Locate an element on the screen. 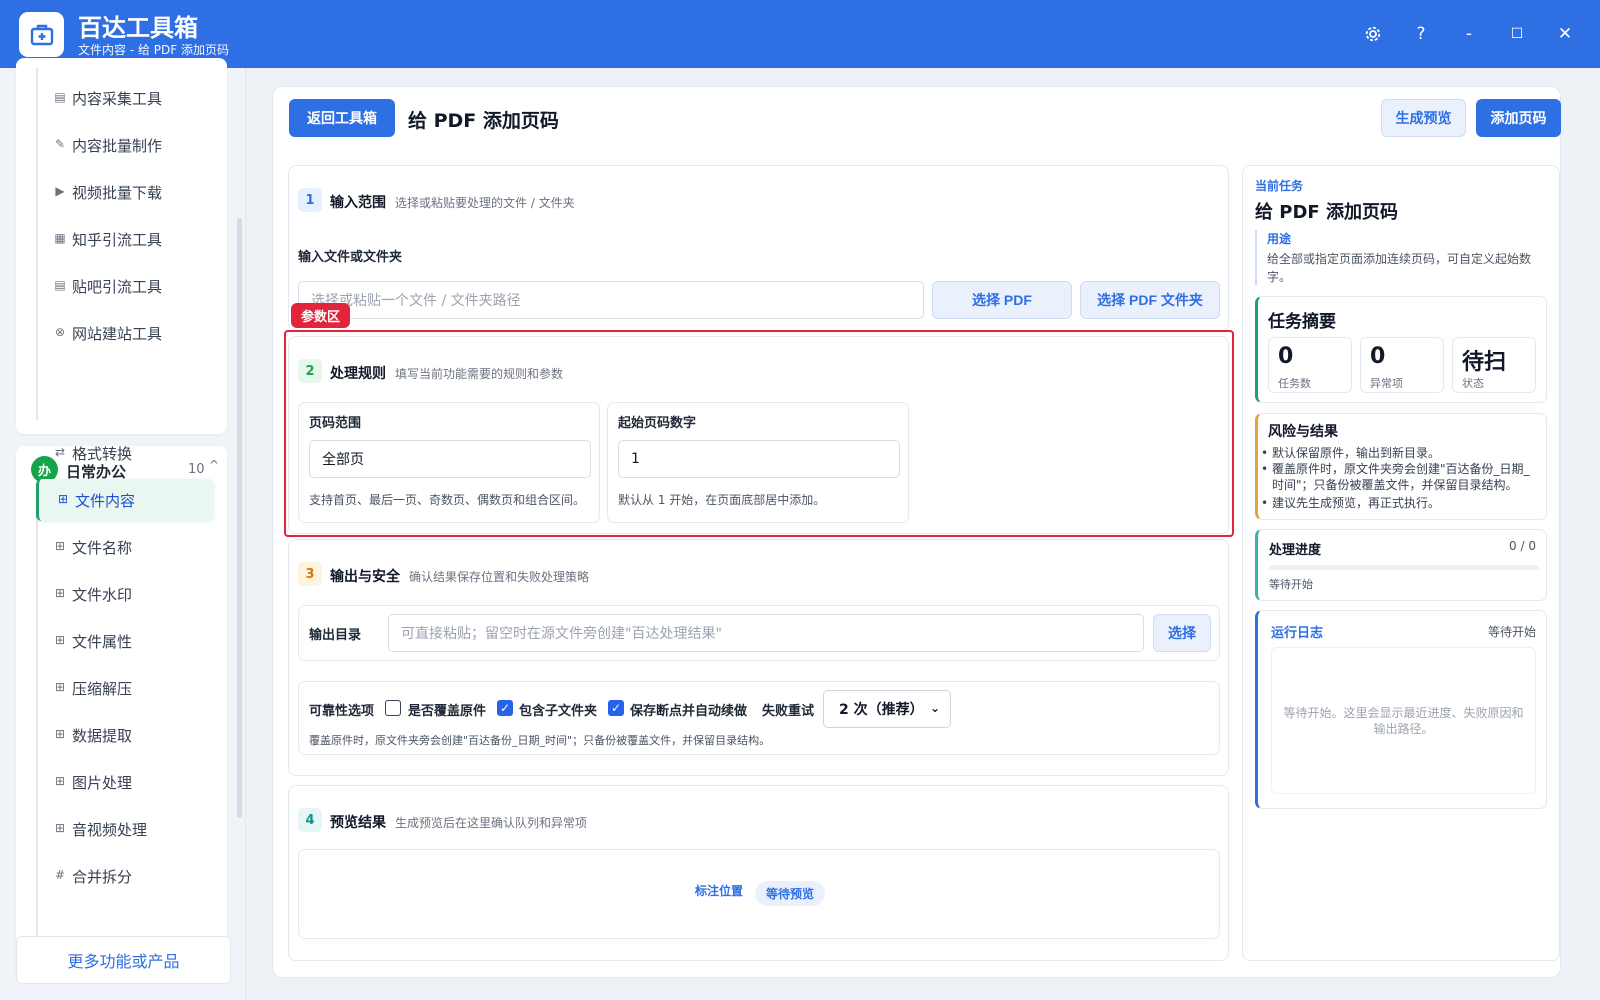 The image size is (1600, 1000). sidebar-item-content-collect: ▤ 内容采集工具 is located at coordinates (125, 98).